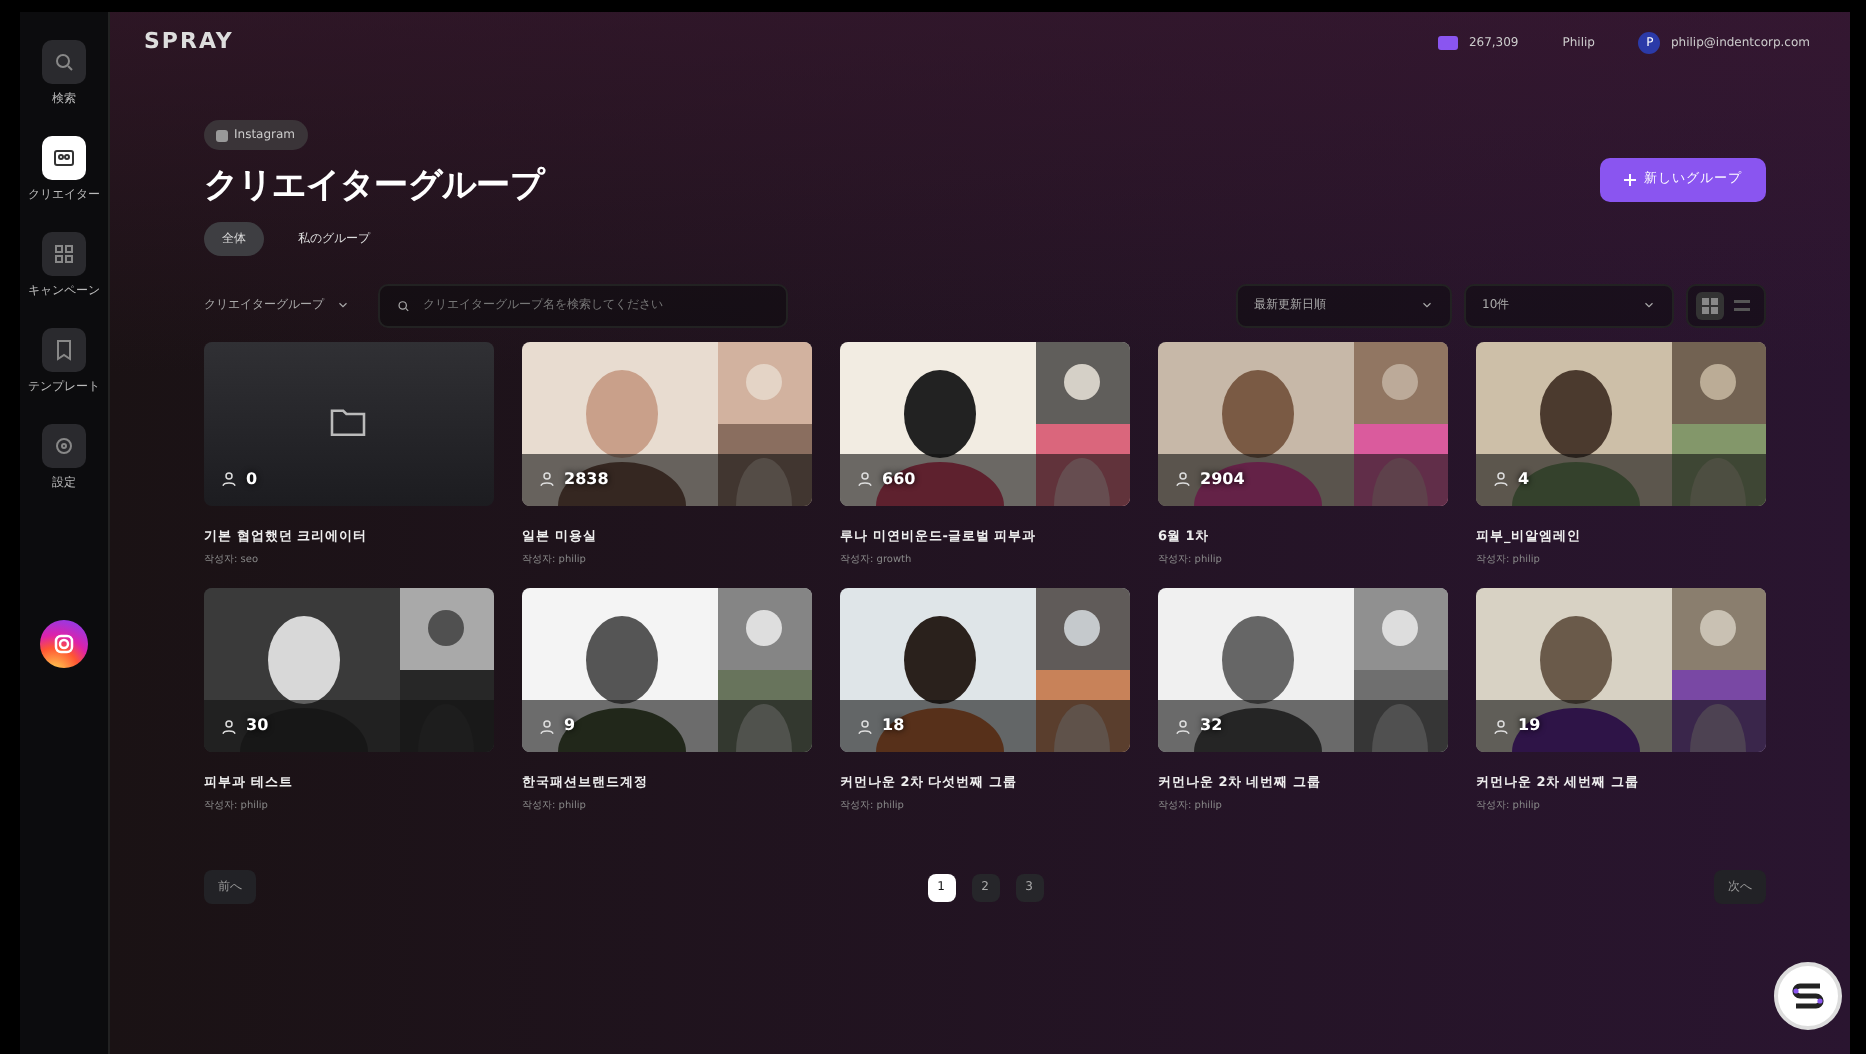  Describe the element at coordinates (667, 423) in the screenshot. I see `group-thumbnail: 2838` at that location.